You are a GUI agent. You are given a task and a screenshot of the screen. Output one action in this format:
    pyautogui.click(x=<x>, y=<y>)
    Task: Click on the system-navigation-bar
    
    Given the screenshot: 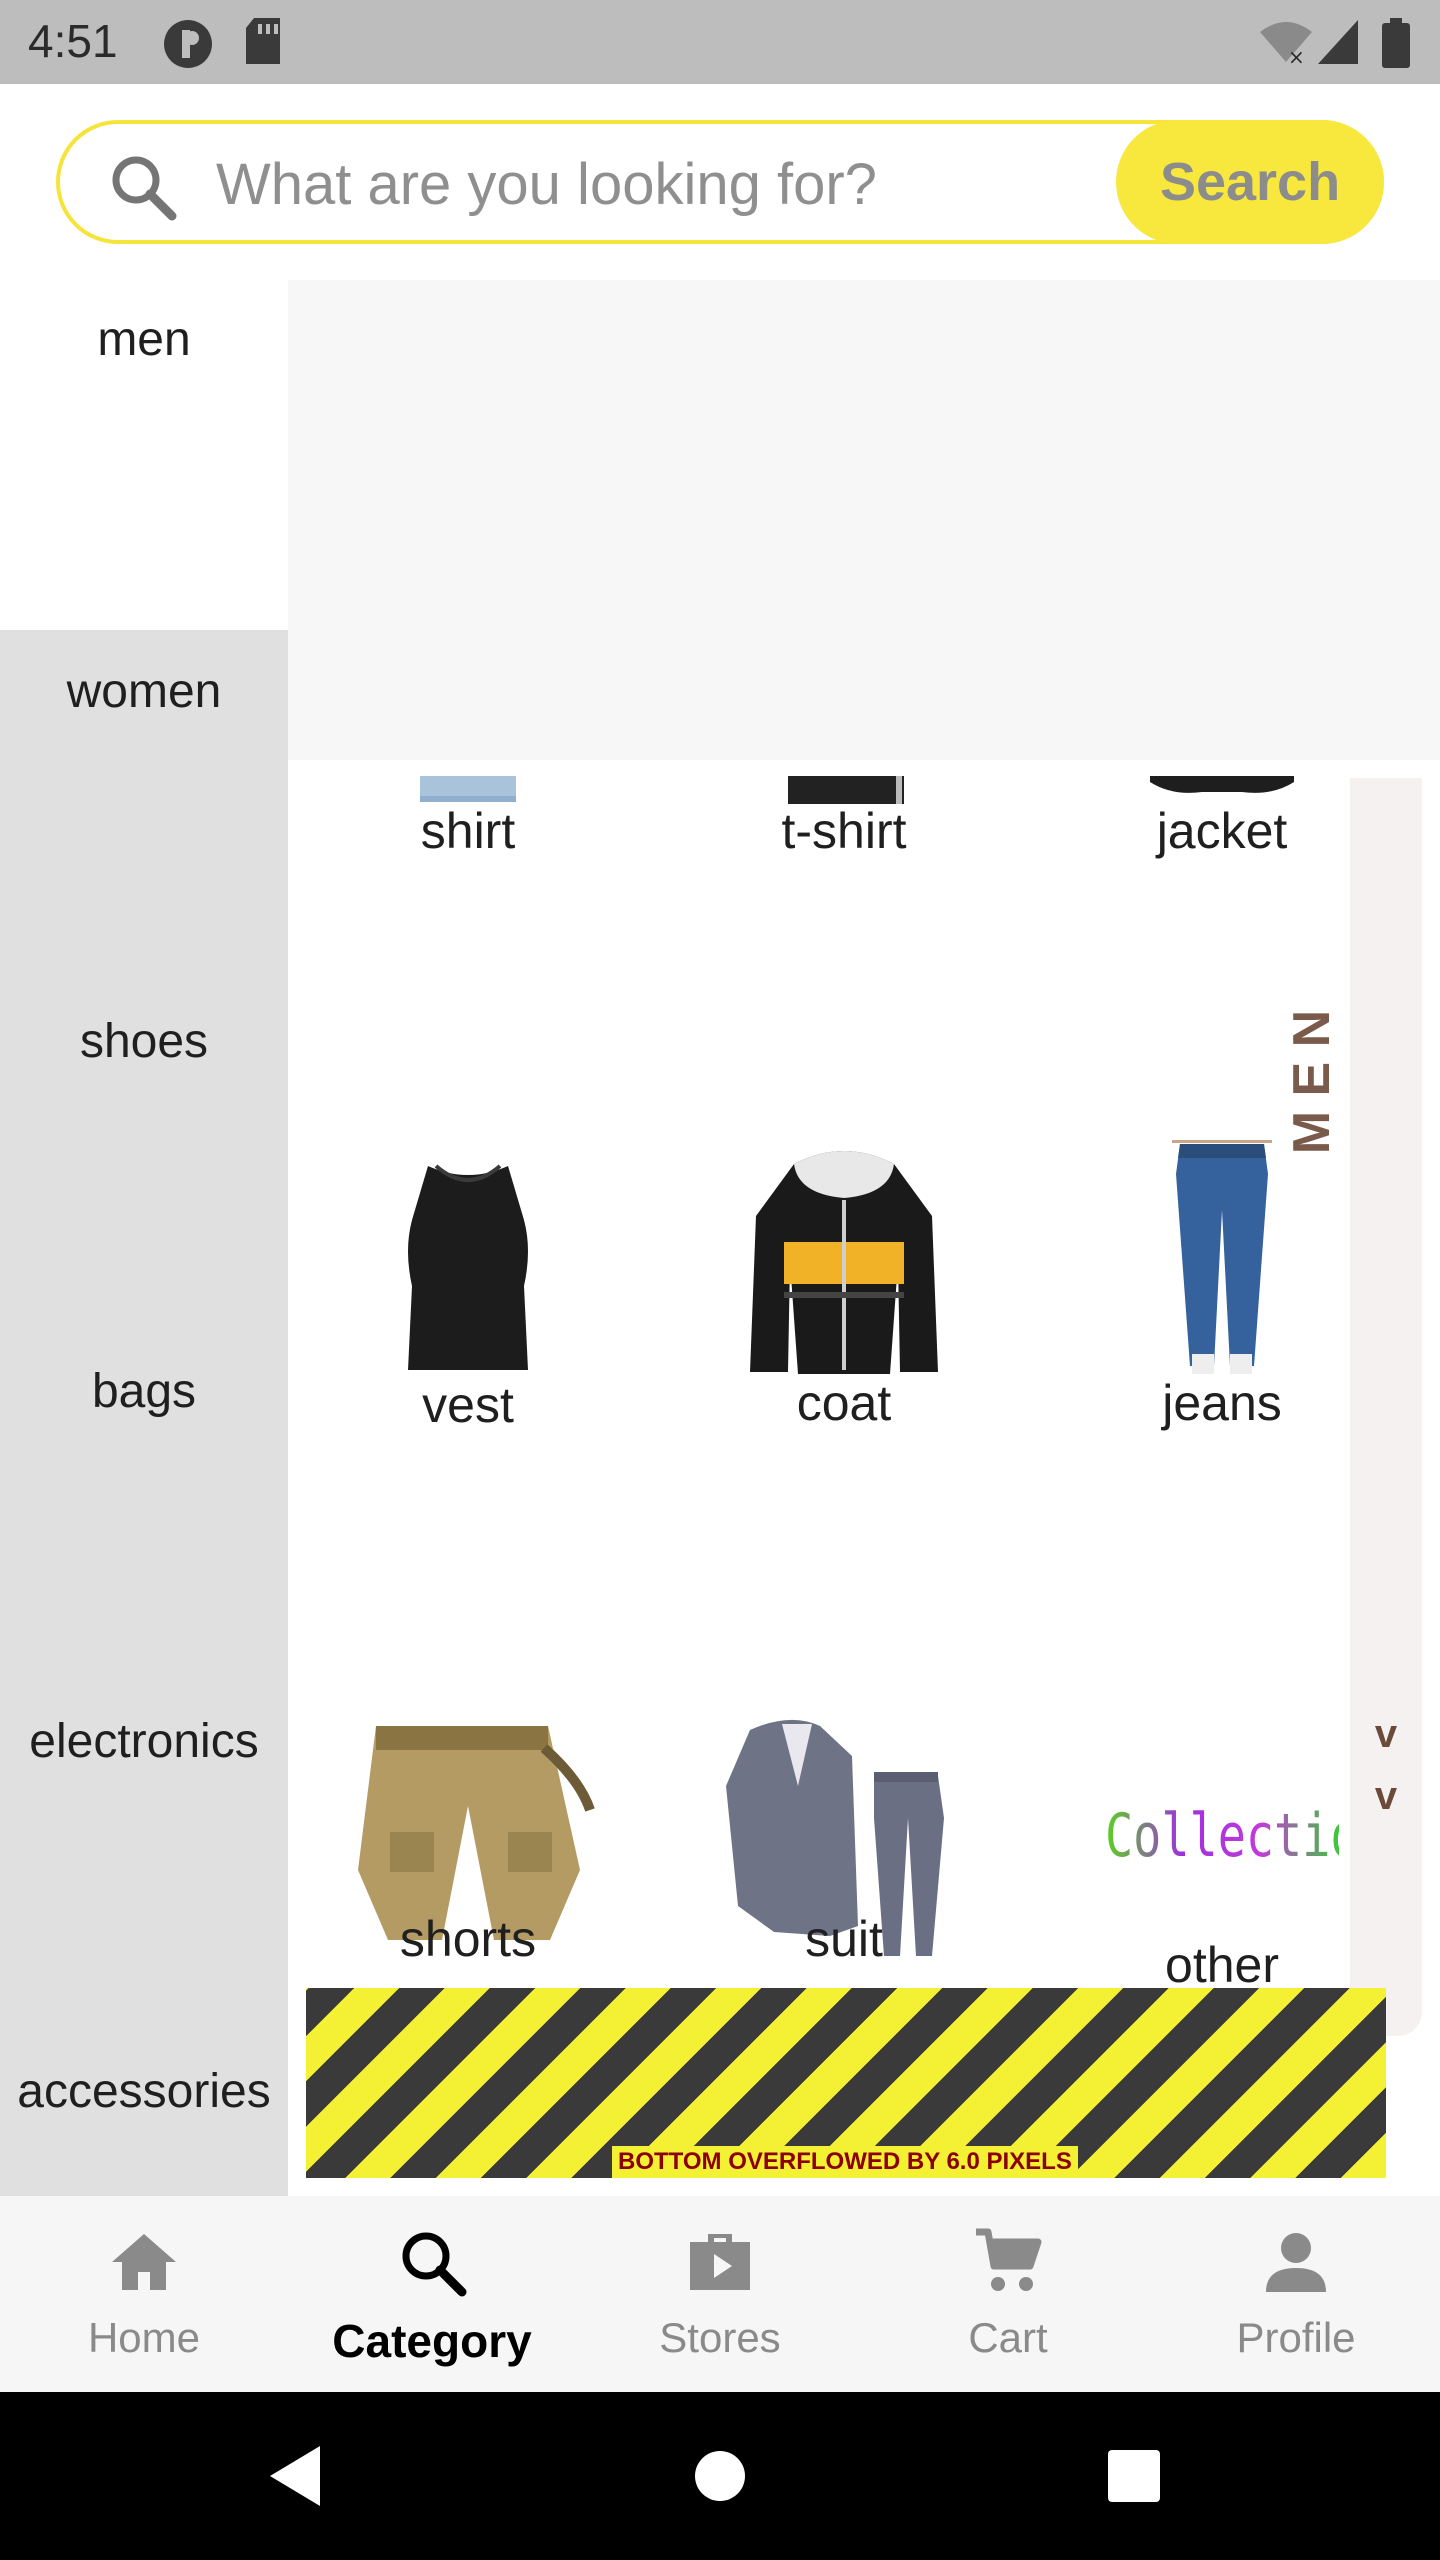 What is the action you would take?
    pyautogui.click(x=720, y=2476)
    